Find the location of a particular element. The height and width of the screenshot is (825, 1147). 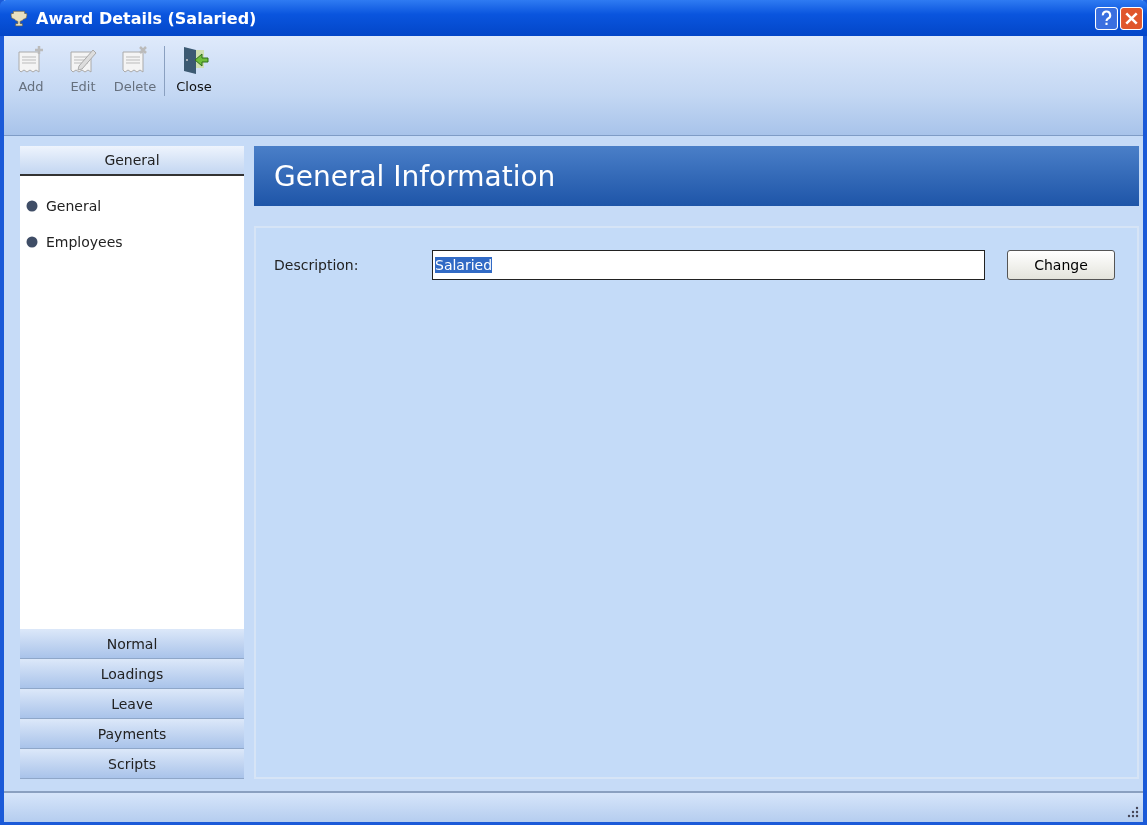

toolbar-button: Close is located at coordinates (194, 69).